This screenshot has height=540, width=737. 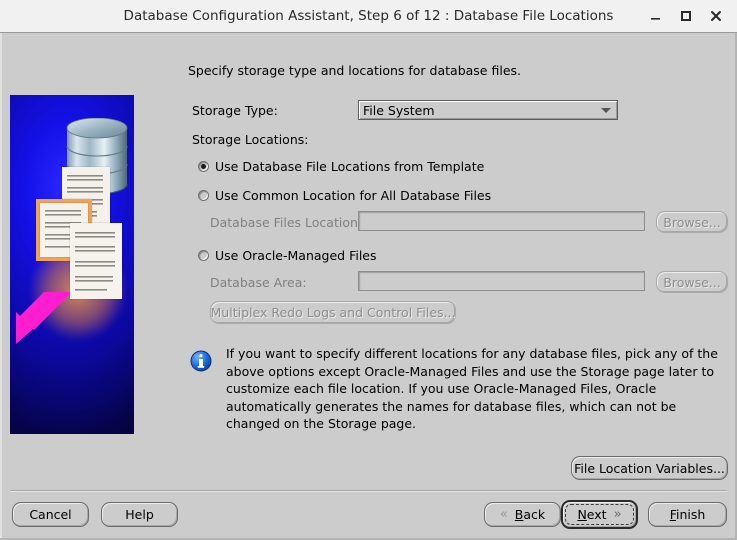 I want to click on storage-type-value: File System, so click(x=399, y=110).